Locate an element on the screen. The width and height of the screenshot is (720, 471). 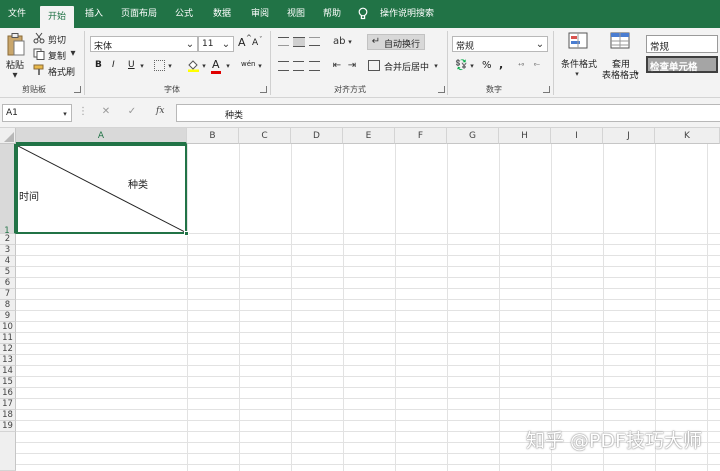
row-header: 14 is located at coordinates (8, 371).